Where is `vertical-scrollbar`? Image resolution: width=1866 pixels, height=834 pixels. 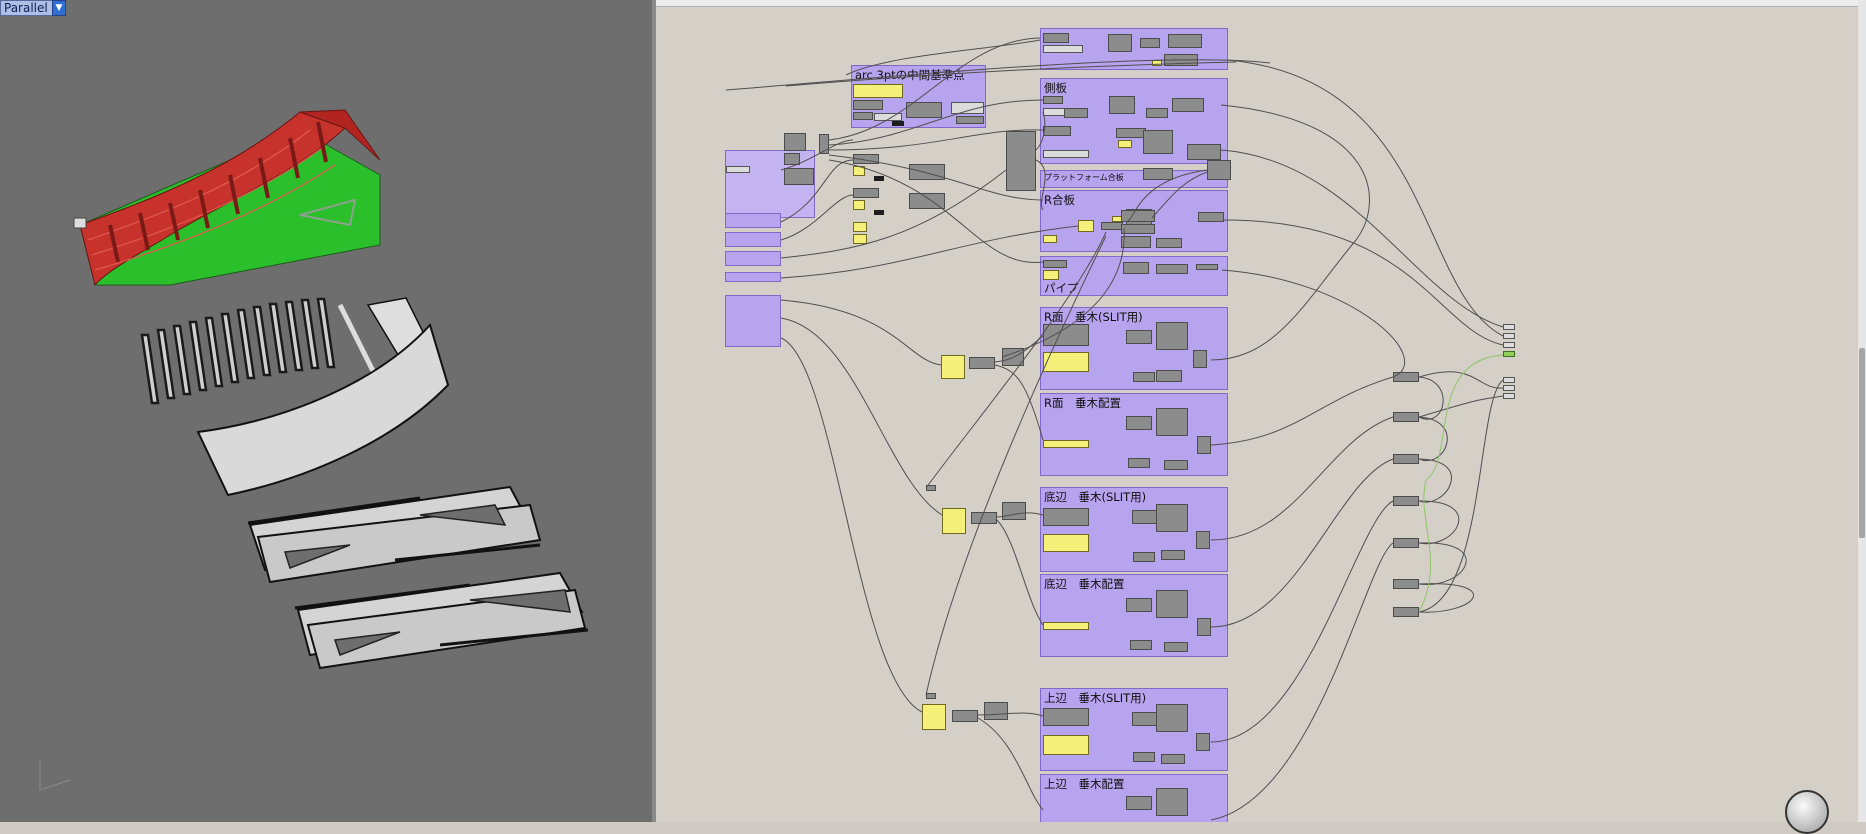
vertical-scrollbar is located at coordinates (1862, 411).